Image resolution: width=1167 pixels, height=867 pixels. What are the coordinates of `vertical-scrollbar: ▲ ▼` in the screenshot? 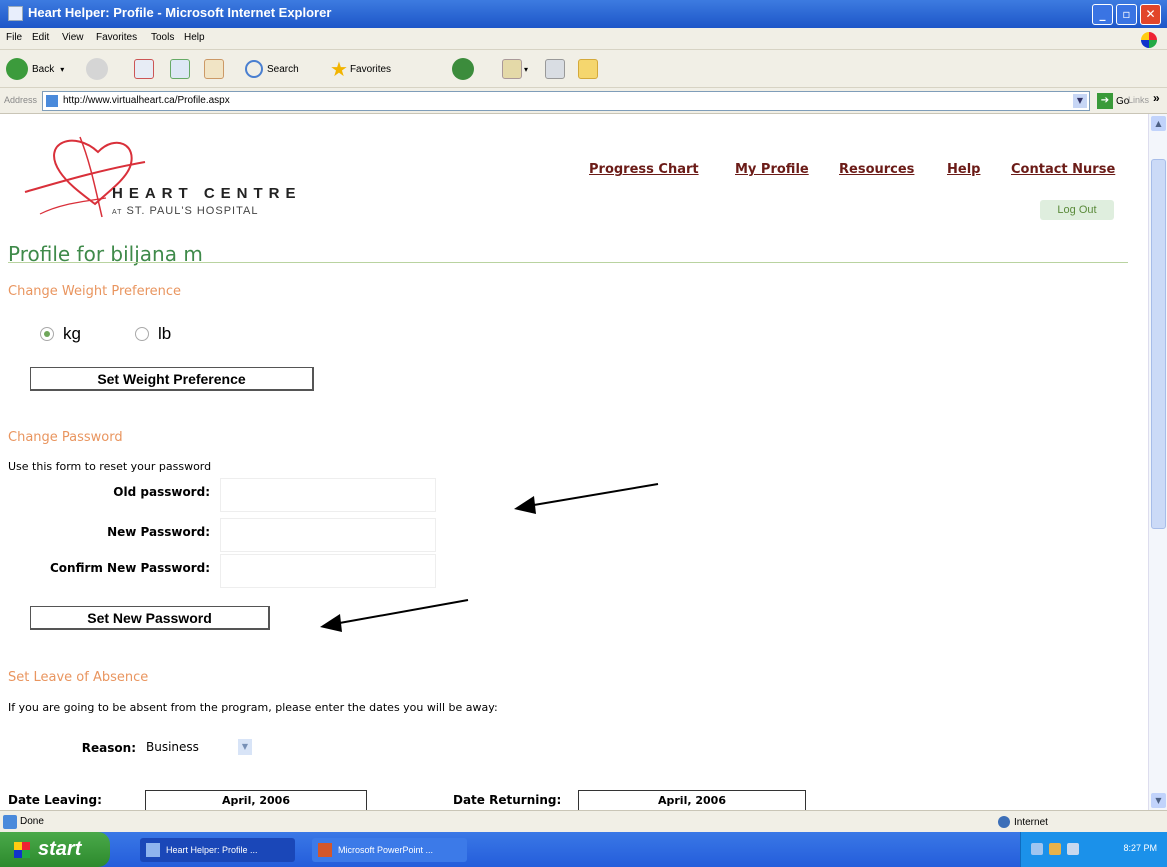 It's located at (1157, 462).